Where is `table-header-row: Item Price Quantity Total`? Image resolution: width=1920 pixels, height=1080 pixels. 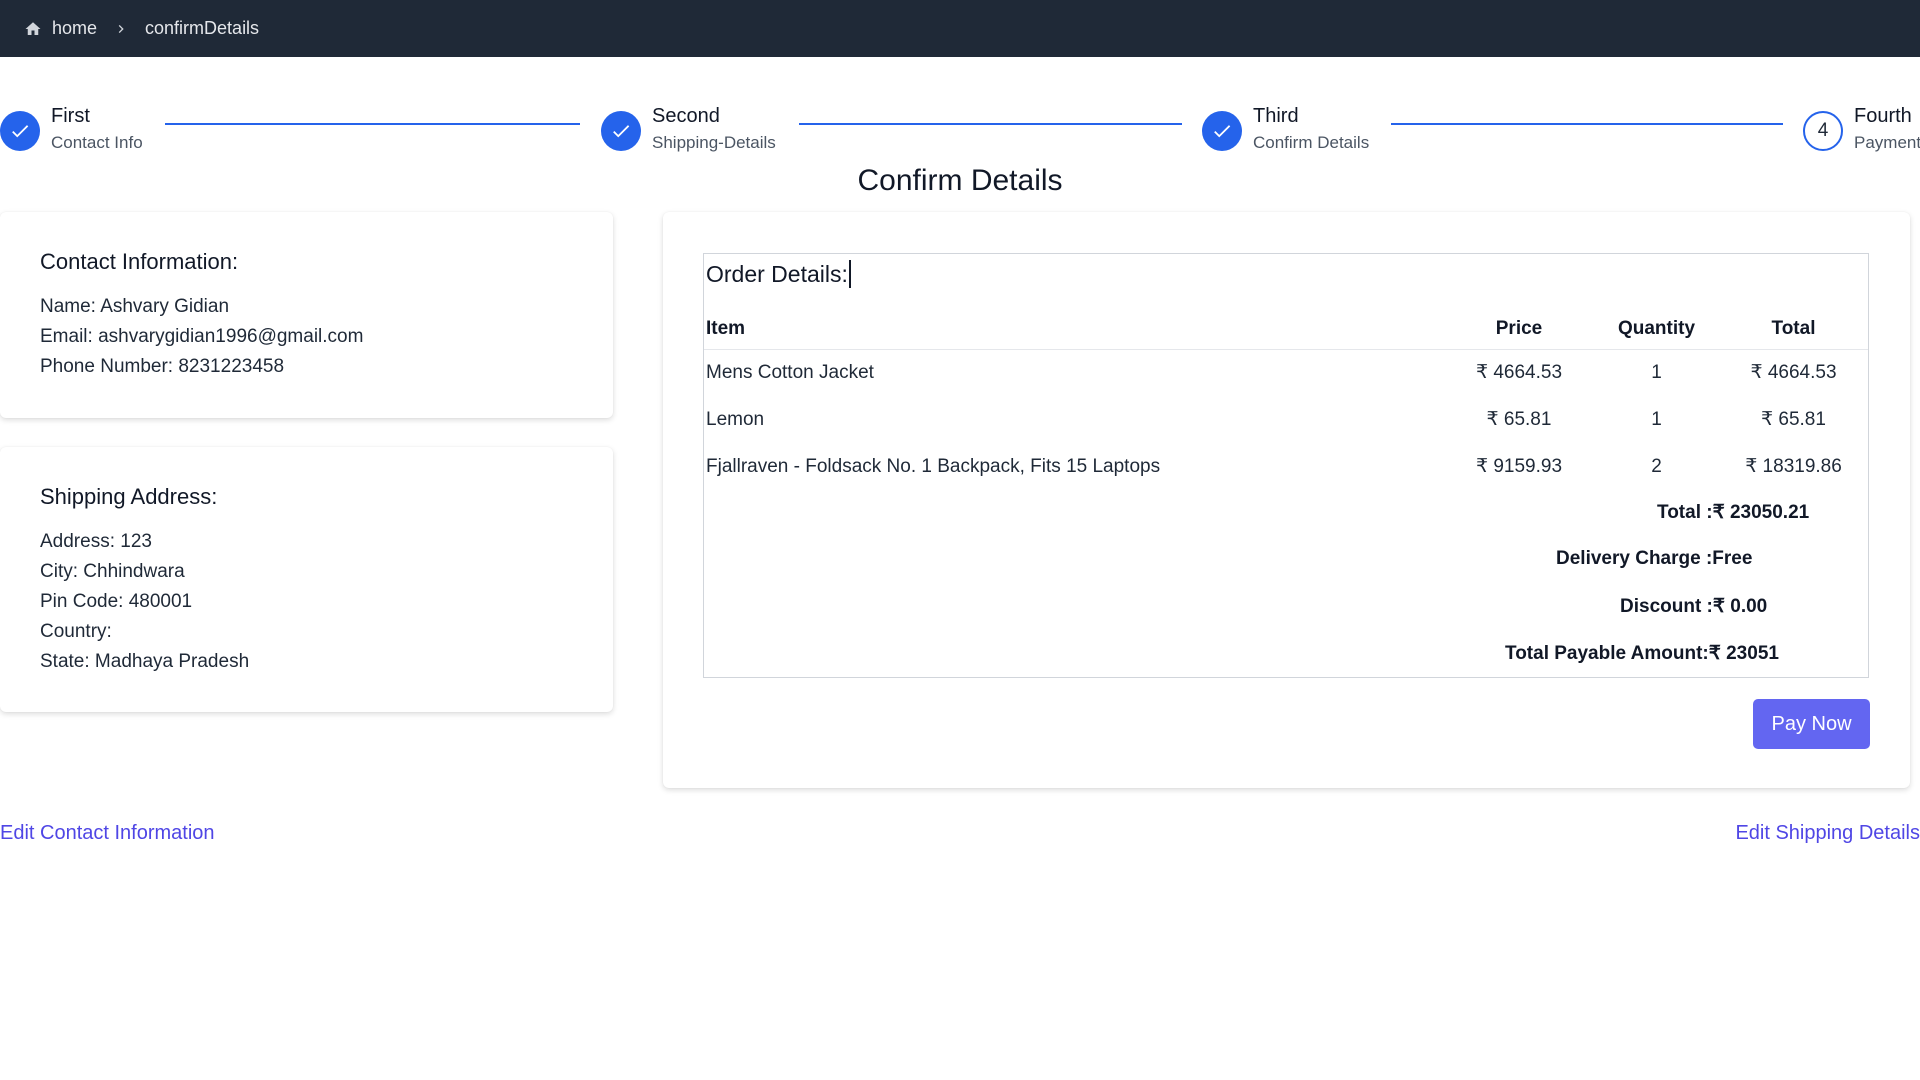 table-header-row: Item Price Quantity Total is located at coordinates (1286, 329).